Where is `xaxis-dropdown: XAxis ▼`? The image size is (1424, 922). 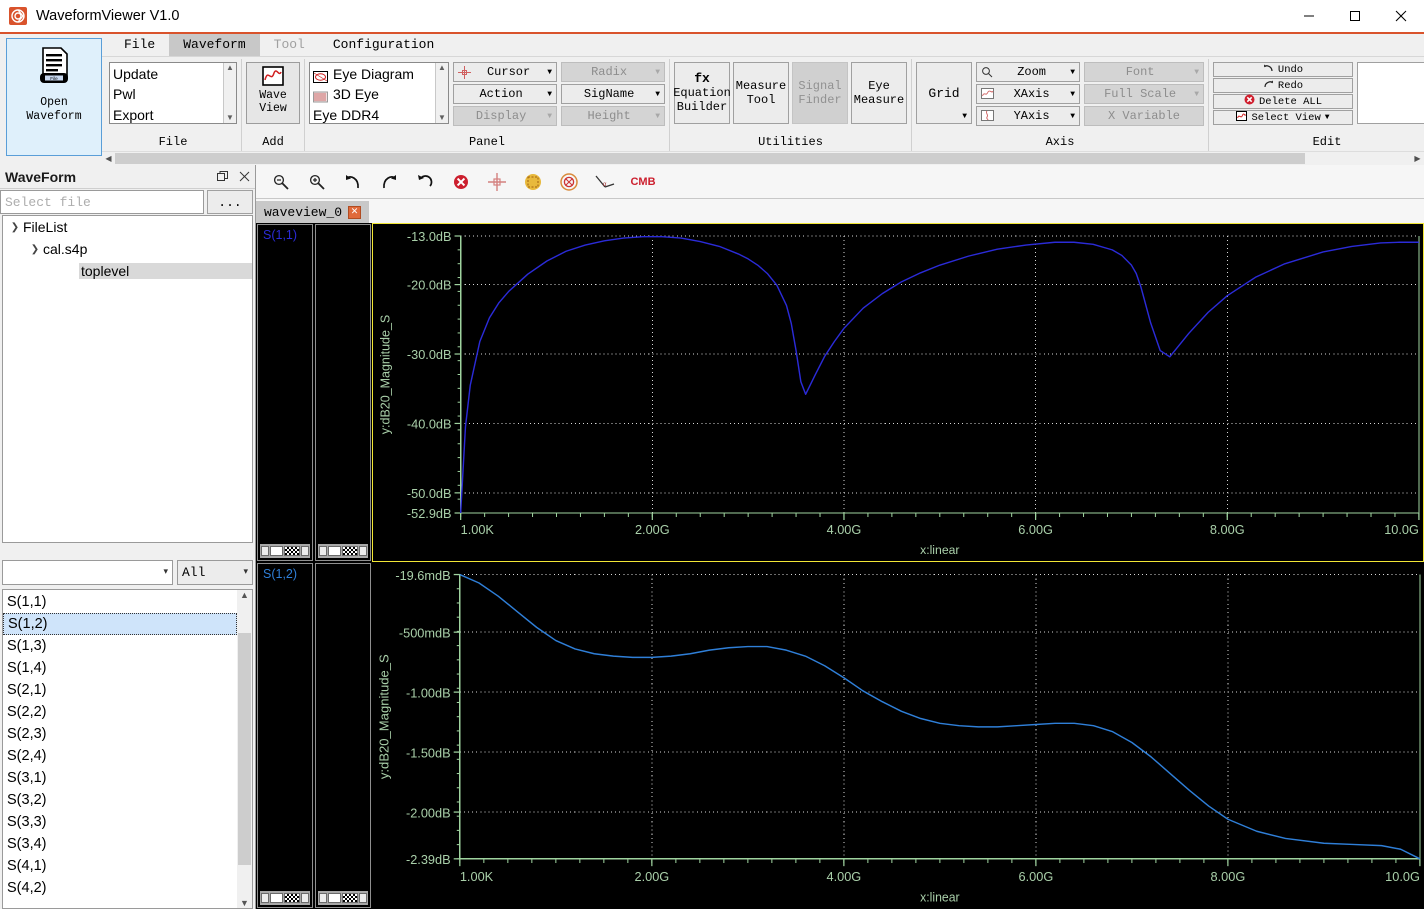 xaxis-dropdown: XAxis ▼ is located at coordinates (1028, 94).